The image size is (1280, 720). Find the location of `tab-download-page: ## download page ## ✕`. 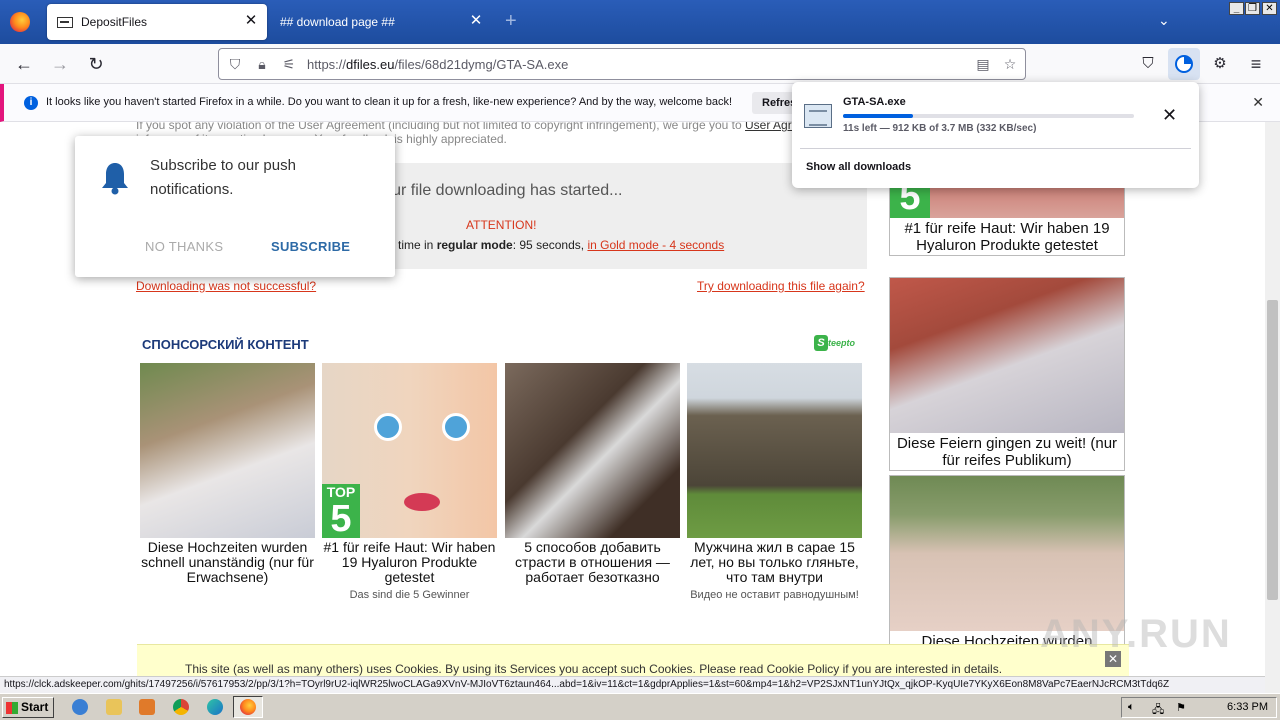

tab-download-page: ## download page ## ✕ is located at coordinates (381, 22).